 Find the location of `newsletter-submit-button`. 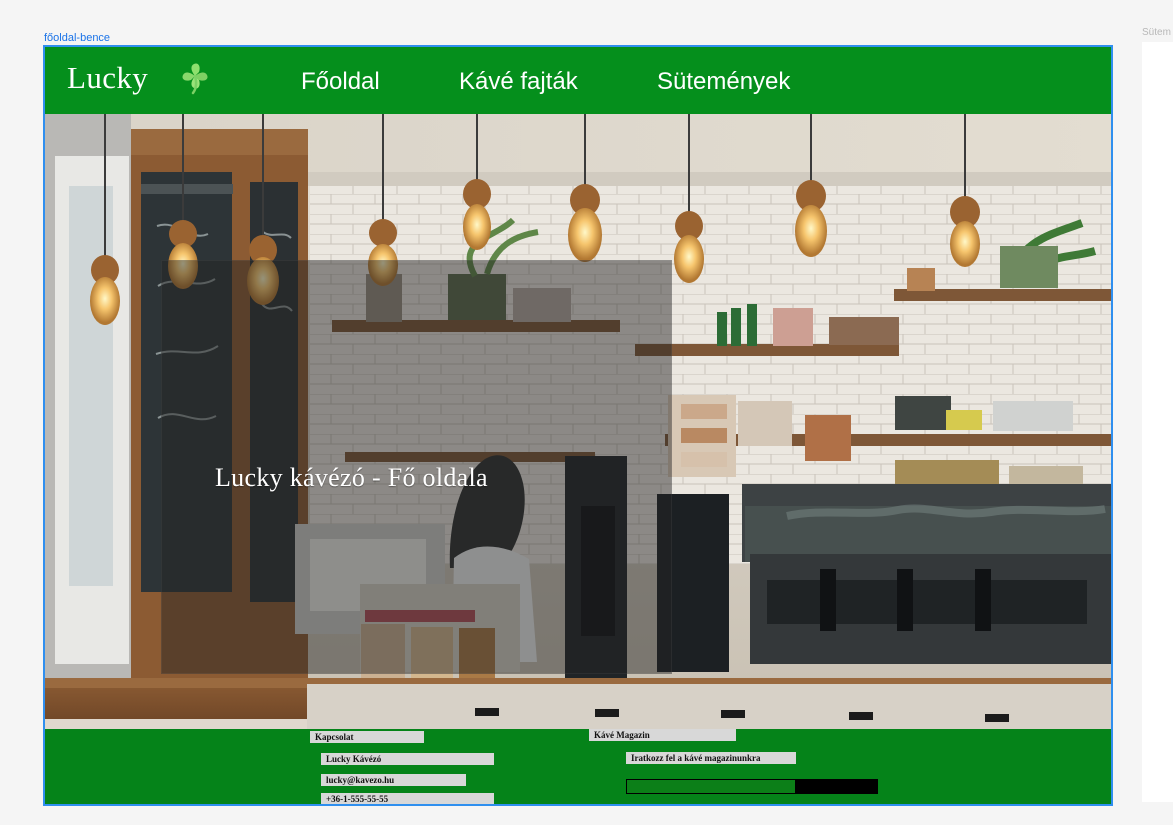

newsletter-submit-button is located at coordinates (837, 786).